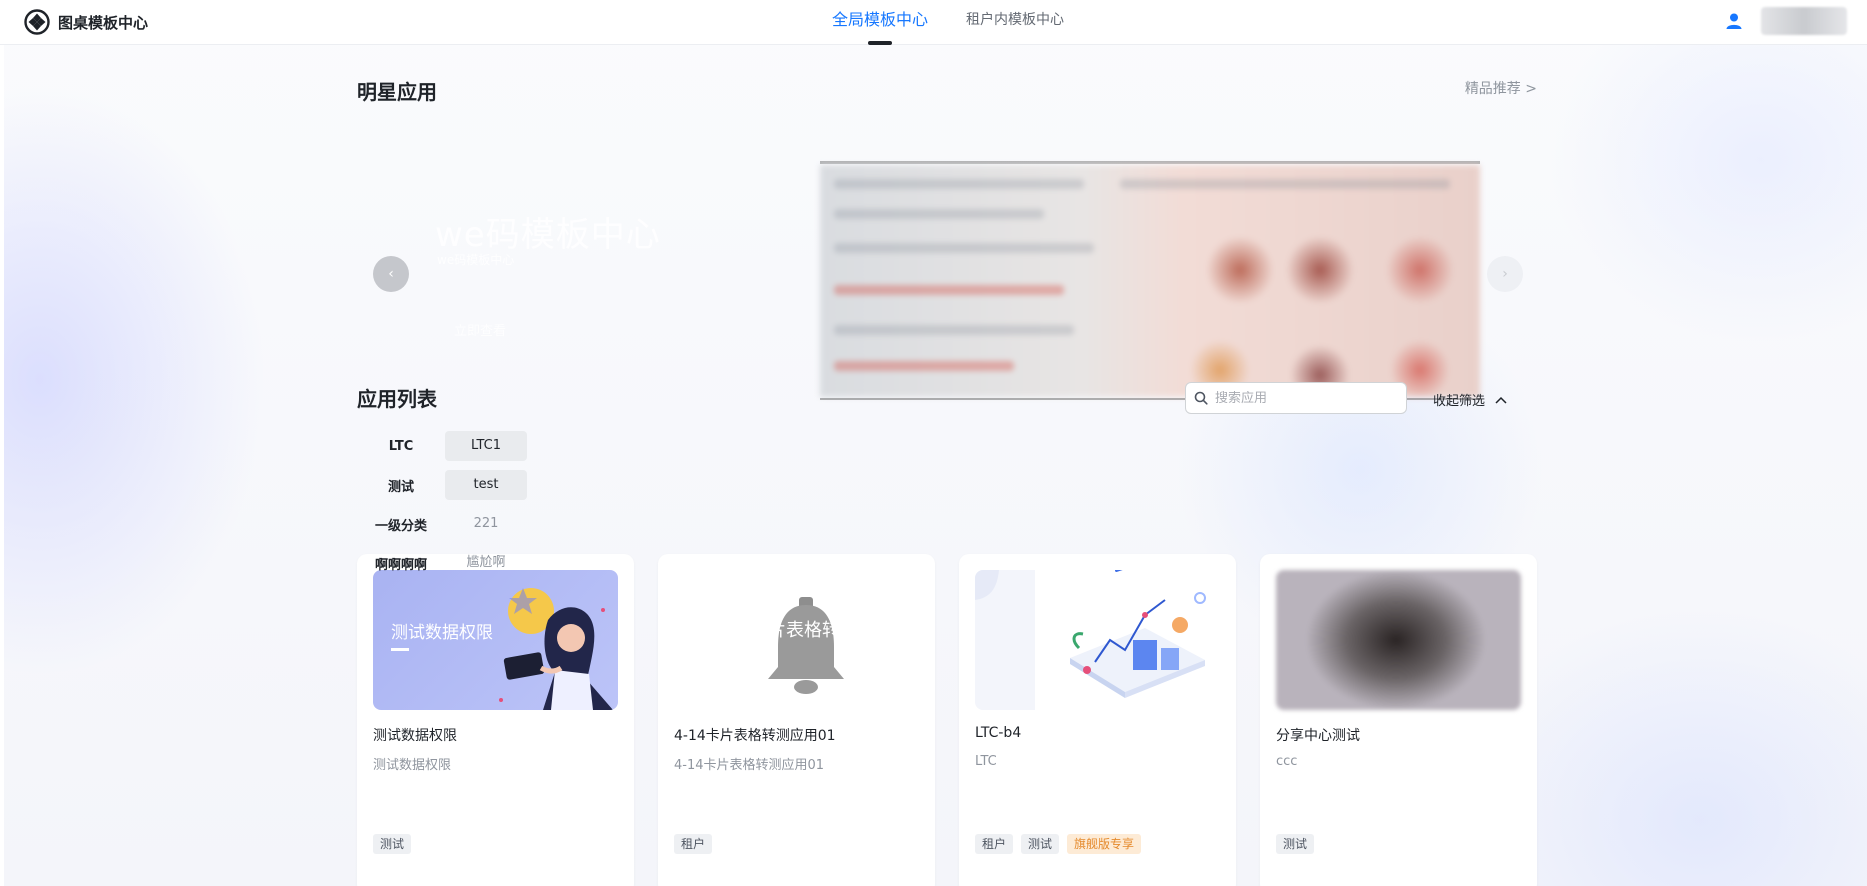 This screenshot has height=886, width=1867. What do you see at coordinates (1505, 274) in the screenshot?
I see `carousel-next-button: ›` at bounding box center [1505, 274].